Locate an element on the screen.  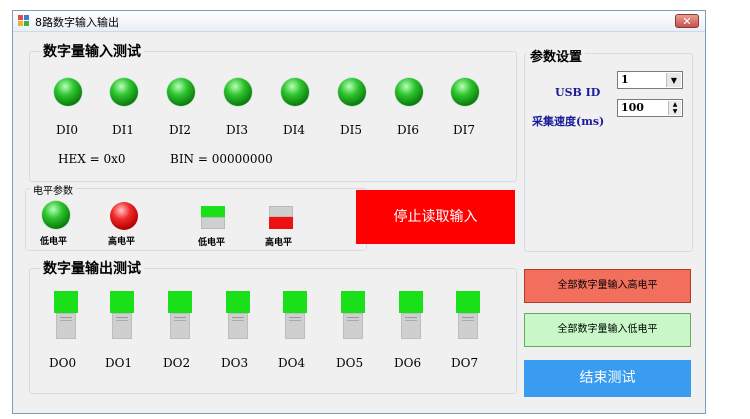
di-label-4: DI4 is located at coordinates (294, 130).